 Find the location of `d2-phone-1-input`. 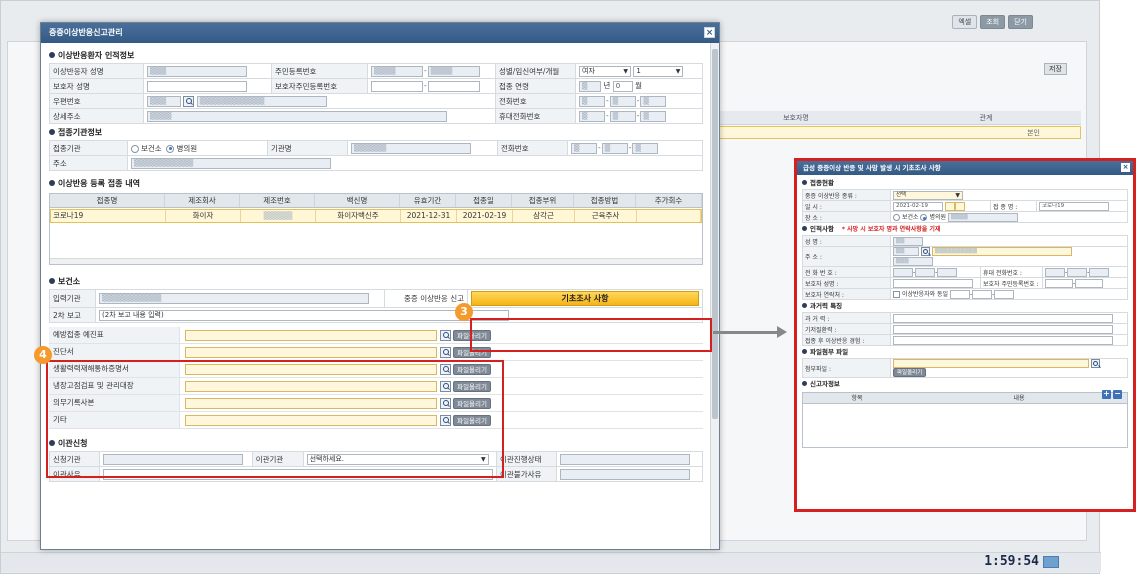

d2-phone-1-input is located at coordinates (903, 272).